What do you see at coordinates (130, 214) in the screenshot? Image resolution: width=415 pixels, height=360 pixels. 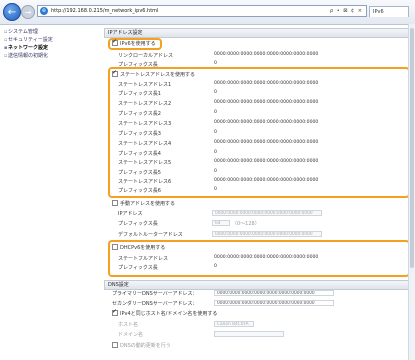 I see `ip-address-label: IPアドレス` at bounding box center [130, 214].